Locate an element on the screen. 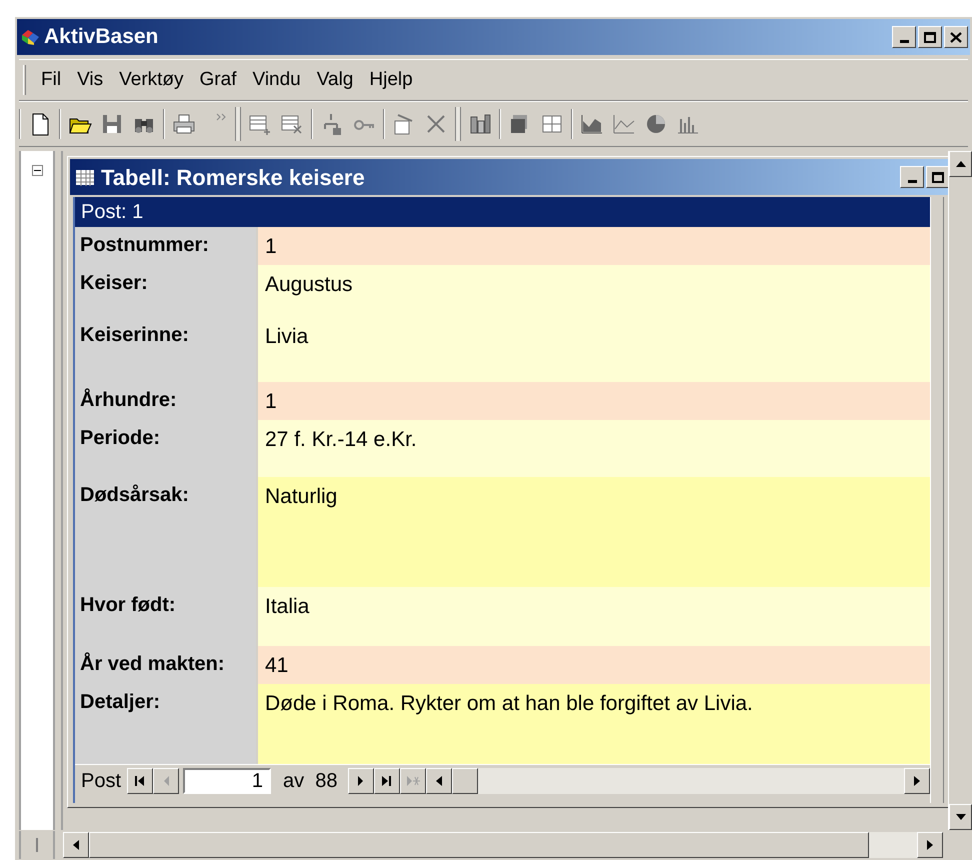 The image size is (972, 860). new-record-icon is located at coordinates (412, 781).